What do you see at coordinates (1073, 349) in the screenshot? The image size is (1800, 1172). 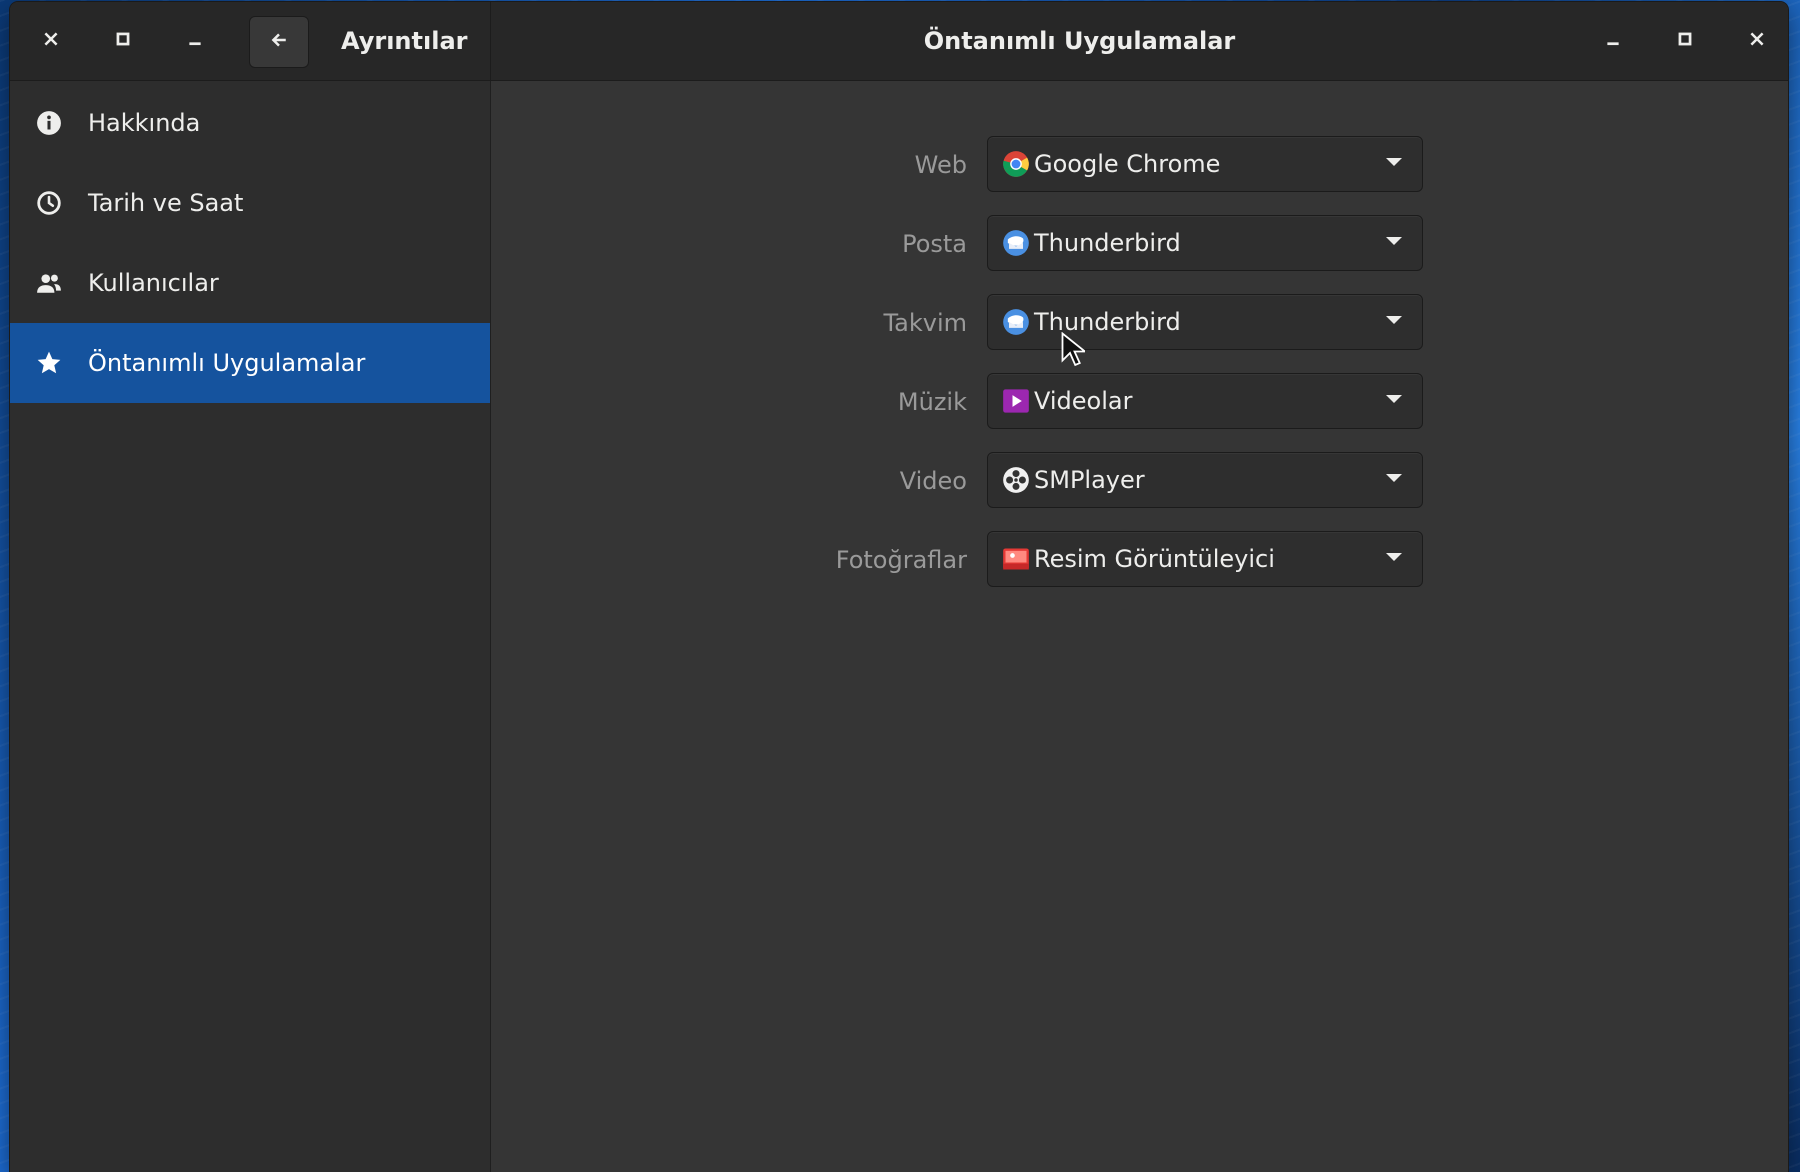 I see `mouse-cursor-icon` at bounding box center [1073, 349].